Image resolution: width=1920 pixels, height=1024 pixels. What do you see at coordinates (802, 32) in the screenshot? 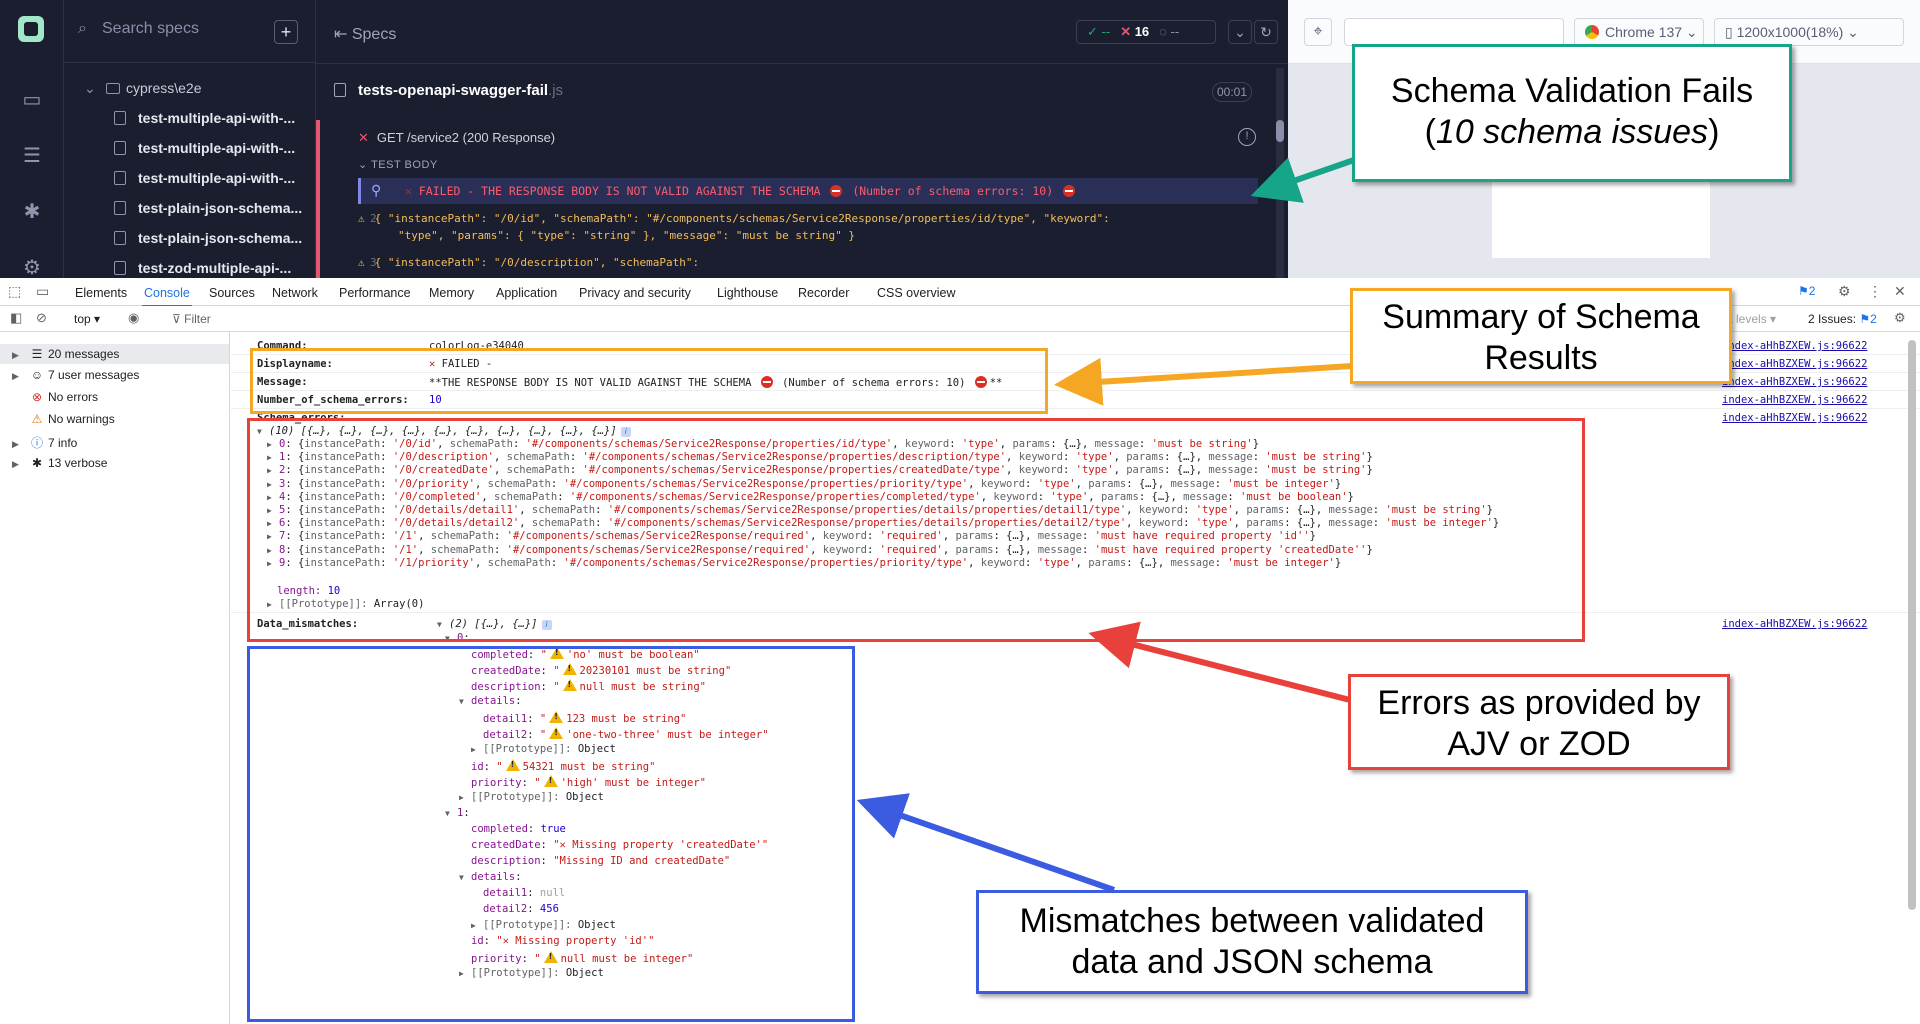
I see `reporter-header: ⇤ Specs ✓ -- ✕ 16 ◌ -- ⌄ ↻` at bounding box center [802, 32].